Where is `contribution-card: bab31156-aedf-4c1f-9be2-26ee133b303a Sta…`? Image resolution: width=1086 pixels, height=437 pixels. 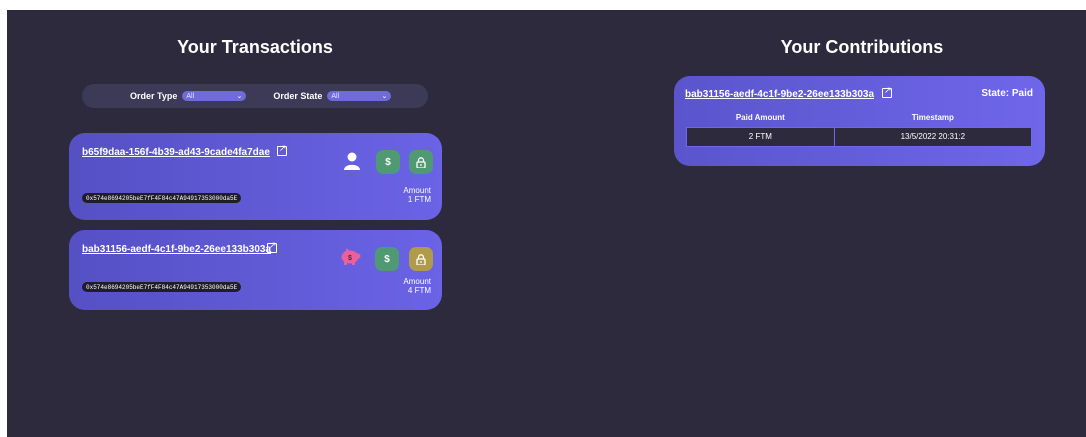 contribution-card: bab31156-aedf-4c1f-9be2-26ee133b303a Sta… is located at coordinates (859, 121).